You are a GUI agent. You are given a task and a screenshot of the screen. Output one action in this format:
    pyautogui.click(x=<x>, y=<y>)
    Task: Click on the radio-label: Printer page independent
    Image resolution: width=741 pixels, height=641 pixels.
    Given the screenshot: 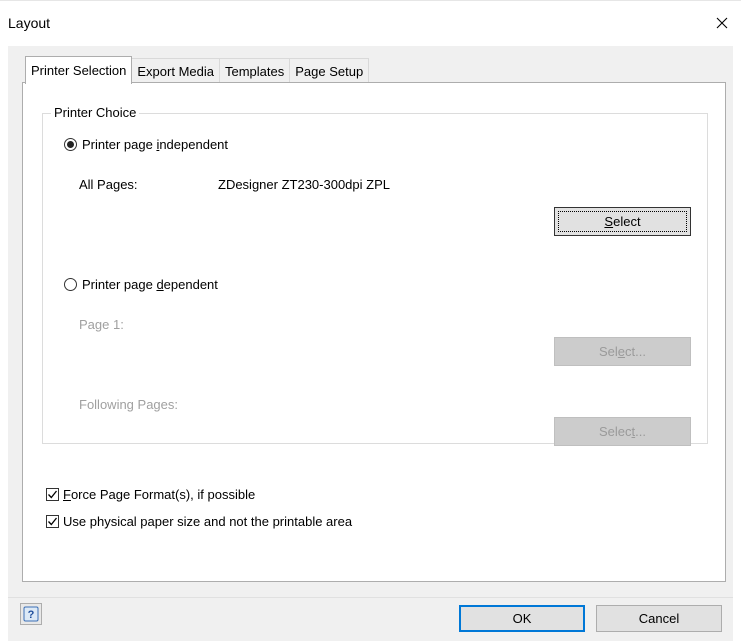 What is the action you would take?
    pyautogui.click(x=155, y=144)
    